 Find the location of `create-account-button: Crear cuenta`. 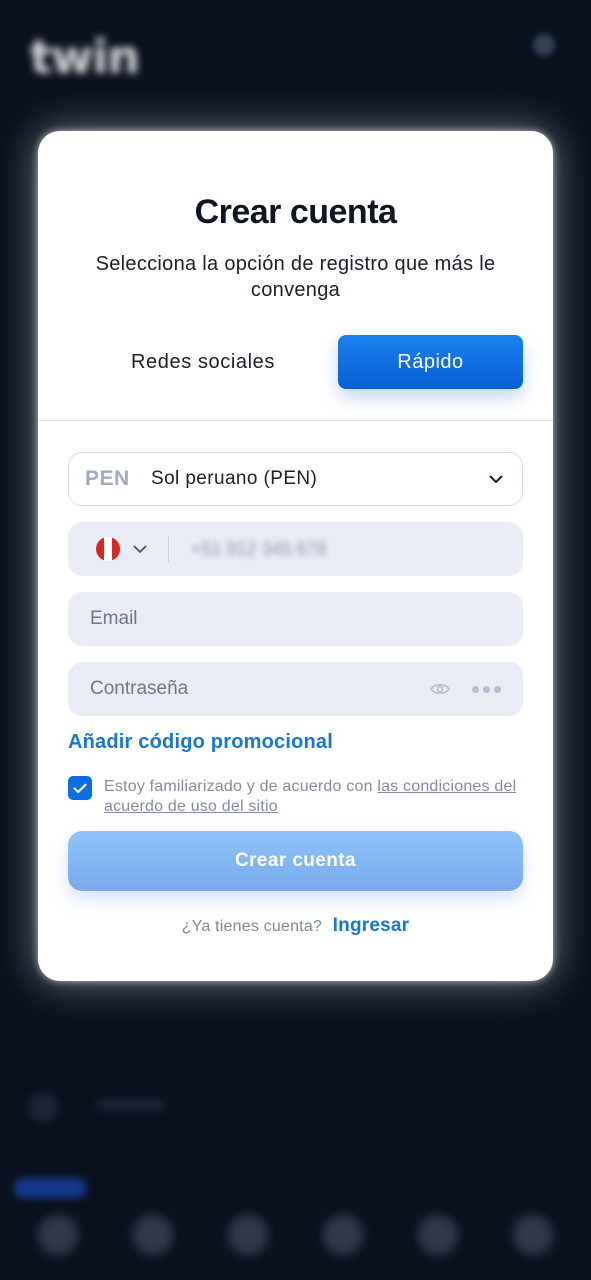

create-account-button: Crear cuenta is located at coordinates (295, 861).